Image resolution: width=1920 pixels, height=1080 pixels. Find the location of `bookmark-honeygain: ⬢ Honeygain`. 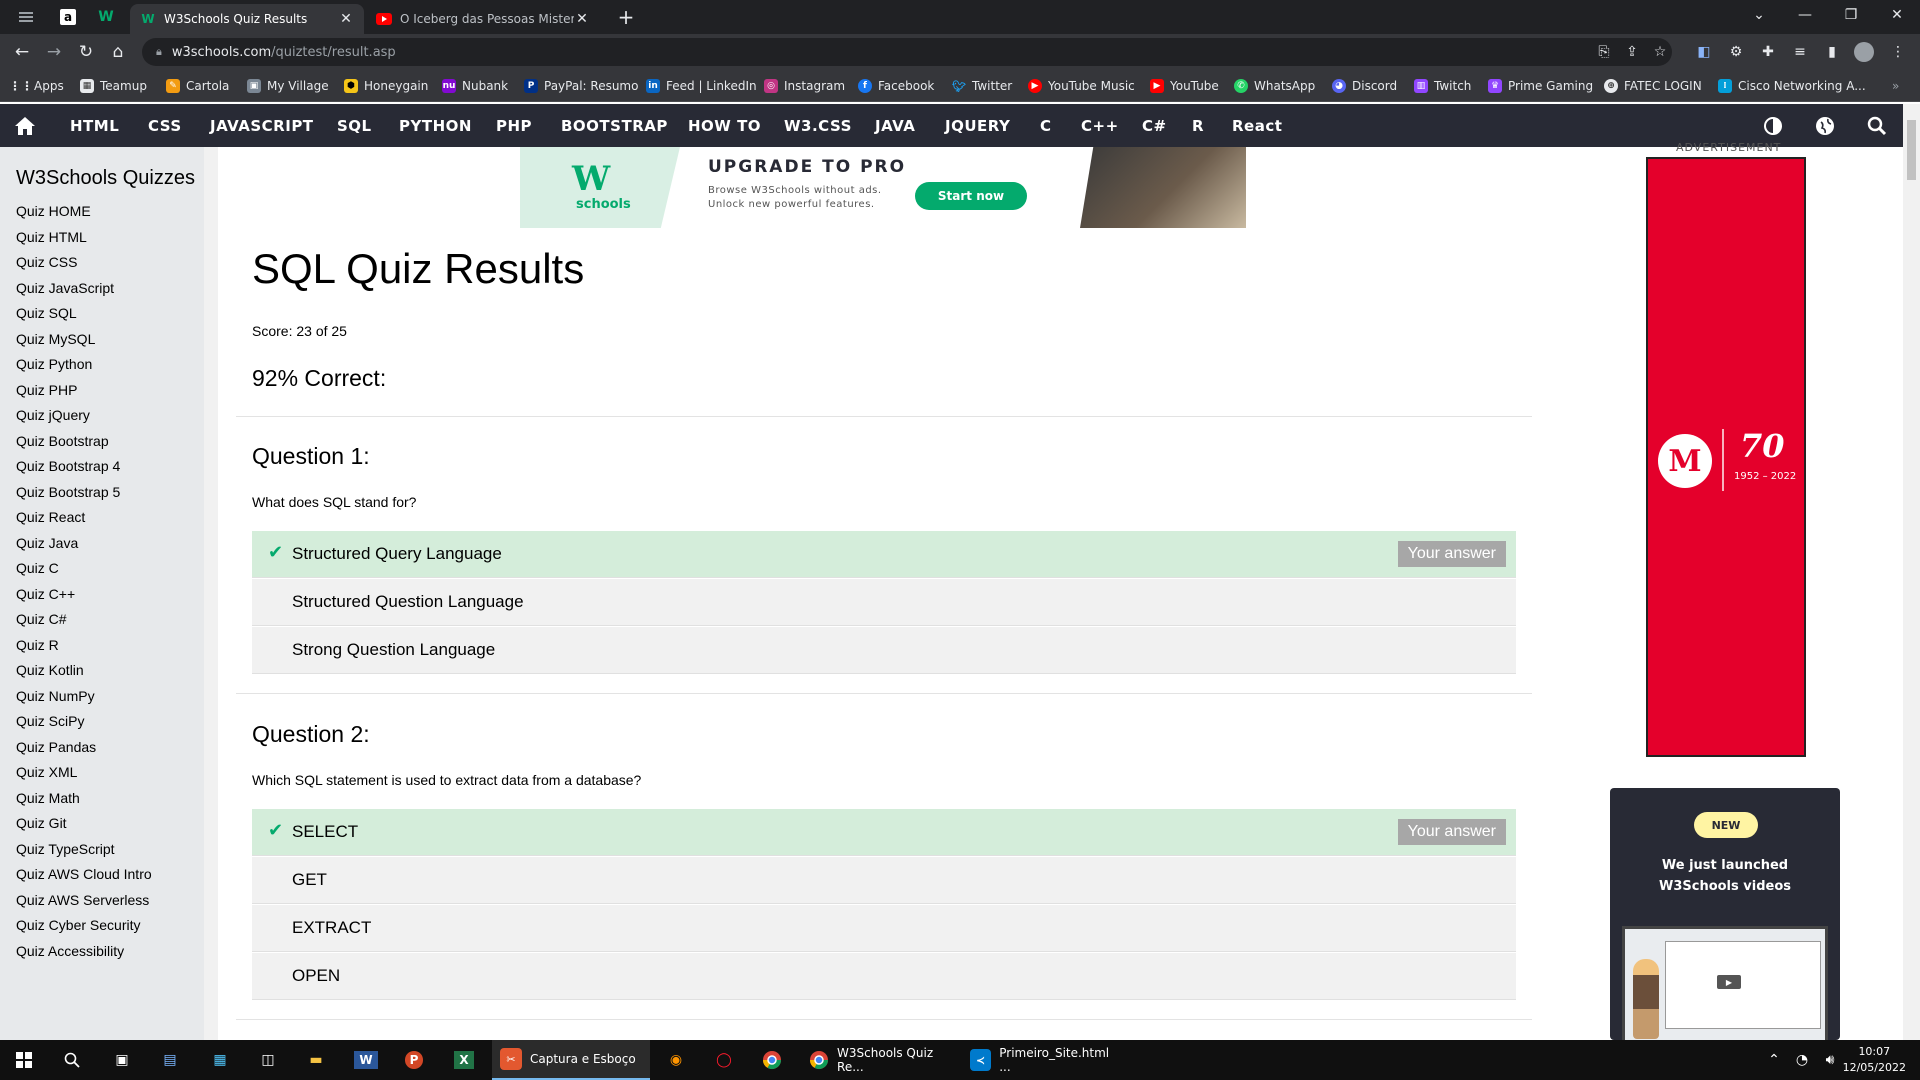

bookmark-honeygain: ⬢ Honeygain is located at coordinates (386, 86).